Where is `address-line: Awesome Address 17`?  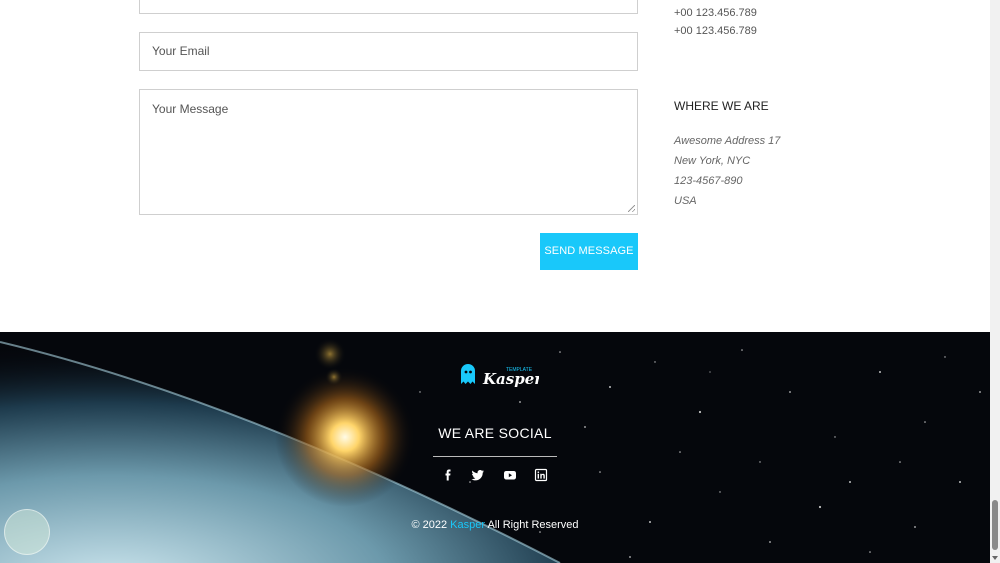 address-line: Awesome Address 17 is located at coordinates (727, 141).